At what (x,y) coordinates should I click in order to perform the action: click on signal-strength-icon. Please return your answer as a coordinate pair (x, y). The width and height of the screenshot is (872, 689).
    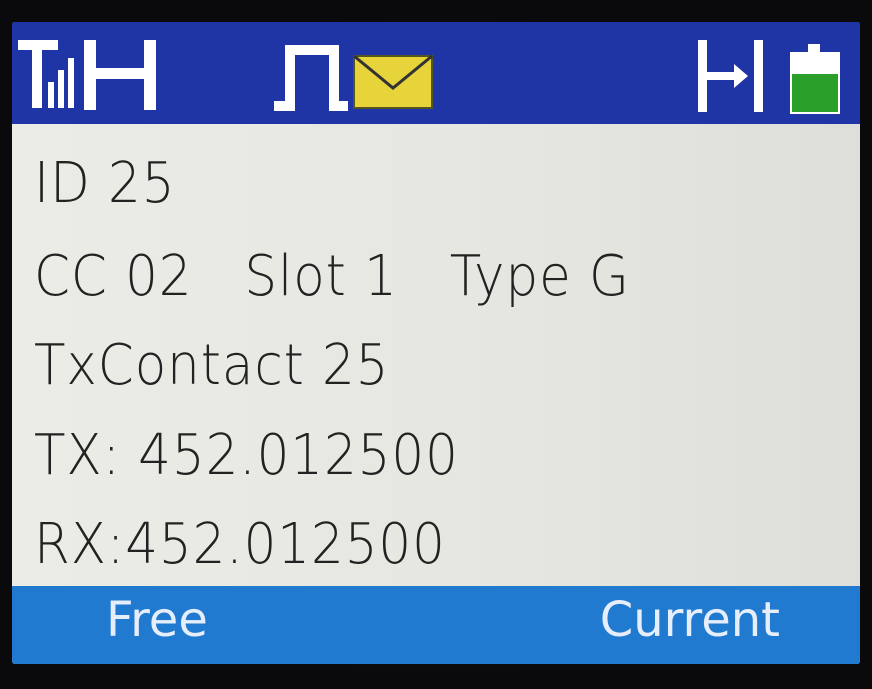
    Looking at the image, I should click on (46, 74).